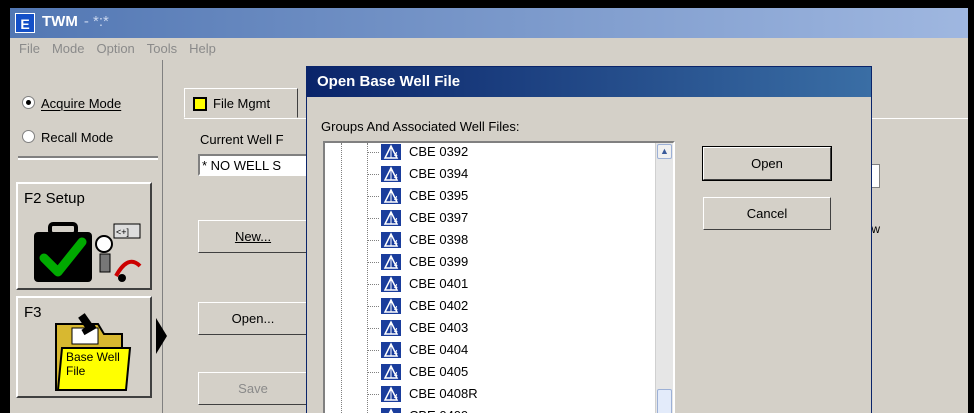 The width and height of the screenshot is (974, 413). Describe the element at coordinates (664, 401) in the screenshot. I see `scroll-thumb` at that location.